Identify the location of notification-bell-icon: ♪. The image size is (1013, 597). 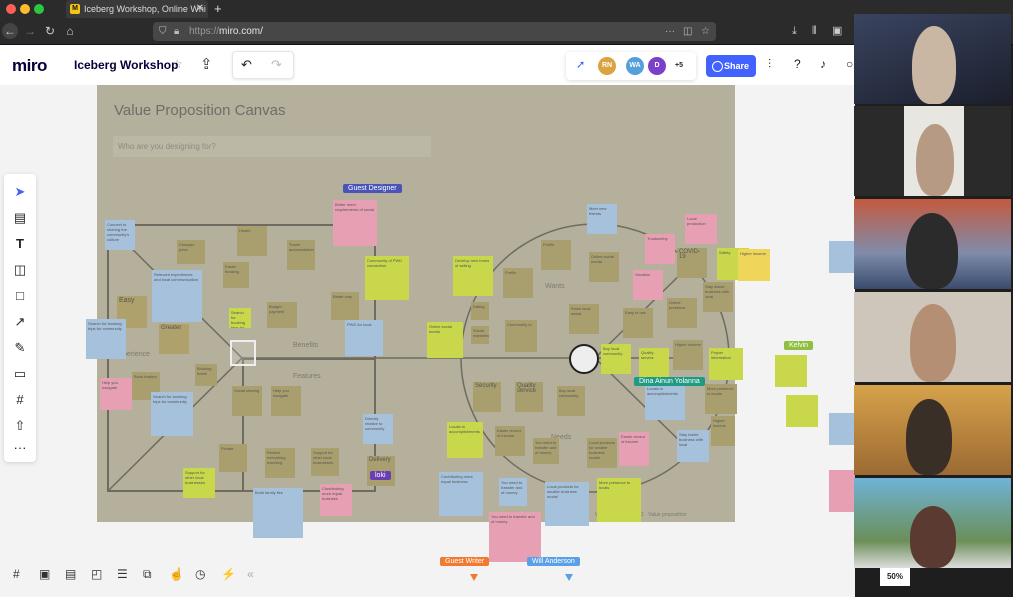
(823, 64).